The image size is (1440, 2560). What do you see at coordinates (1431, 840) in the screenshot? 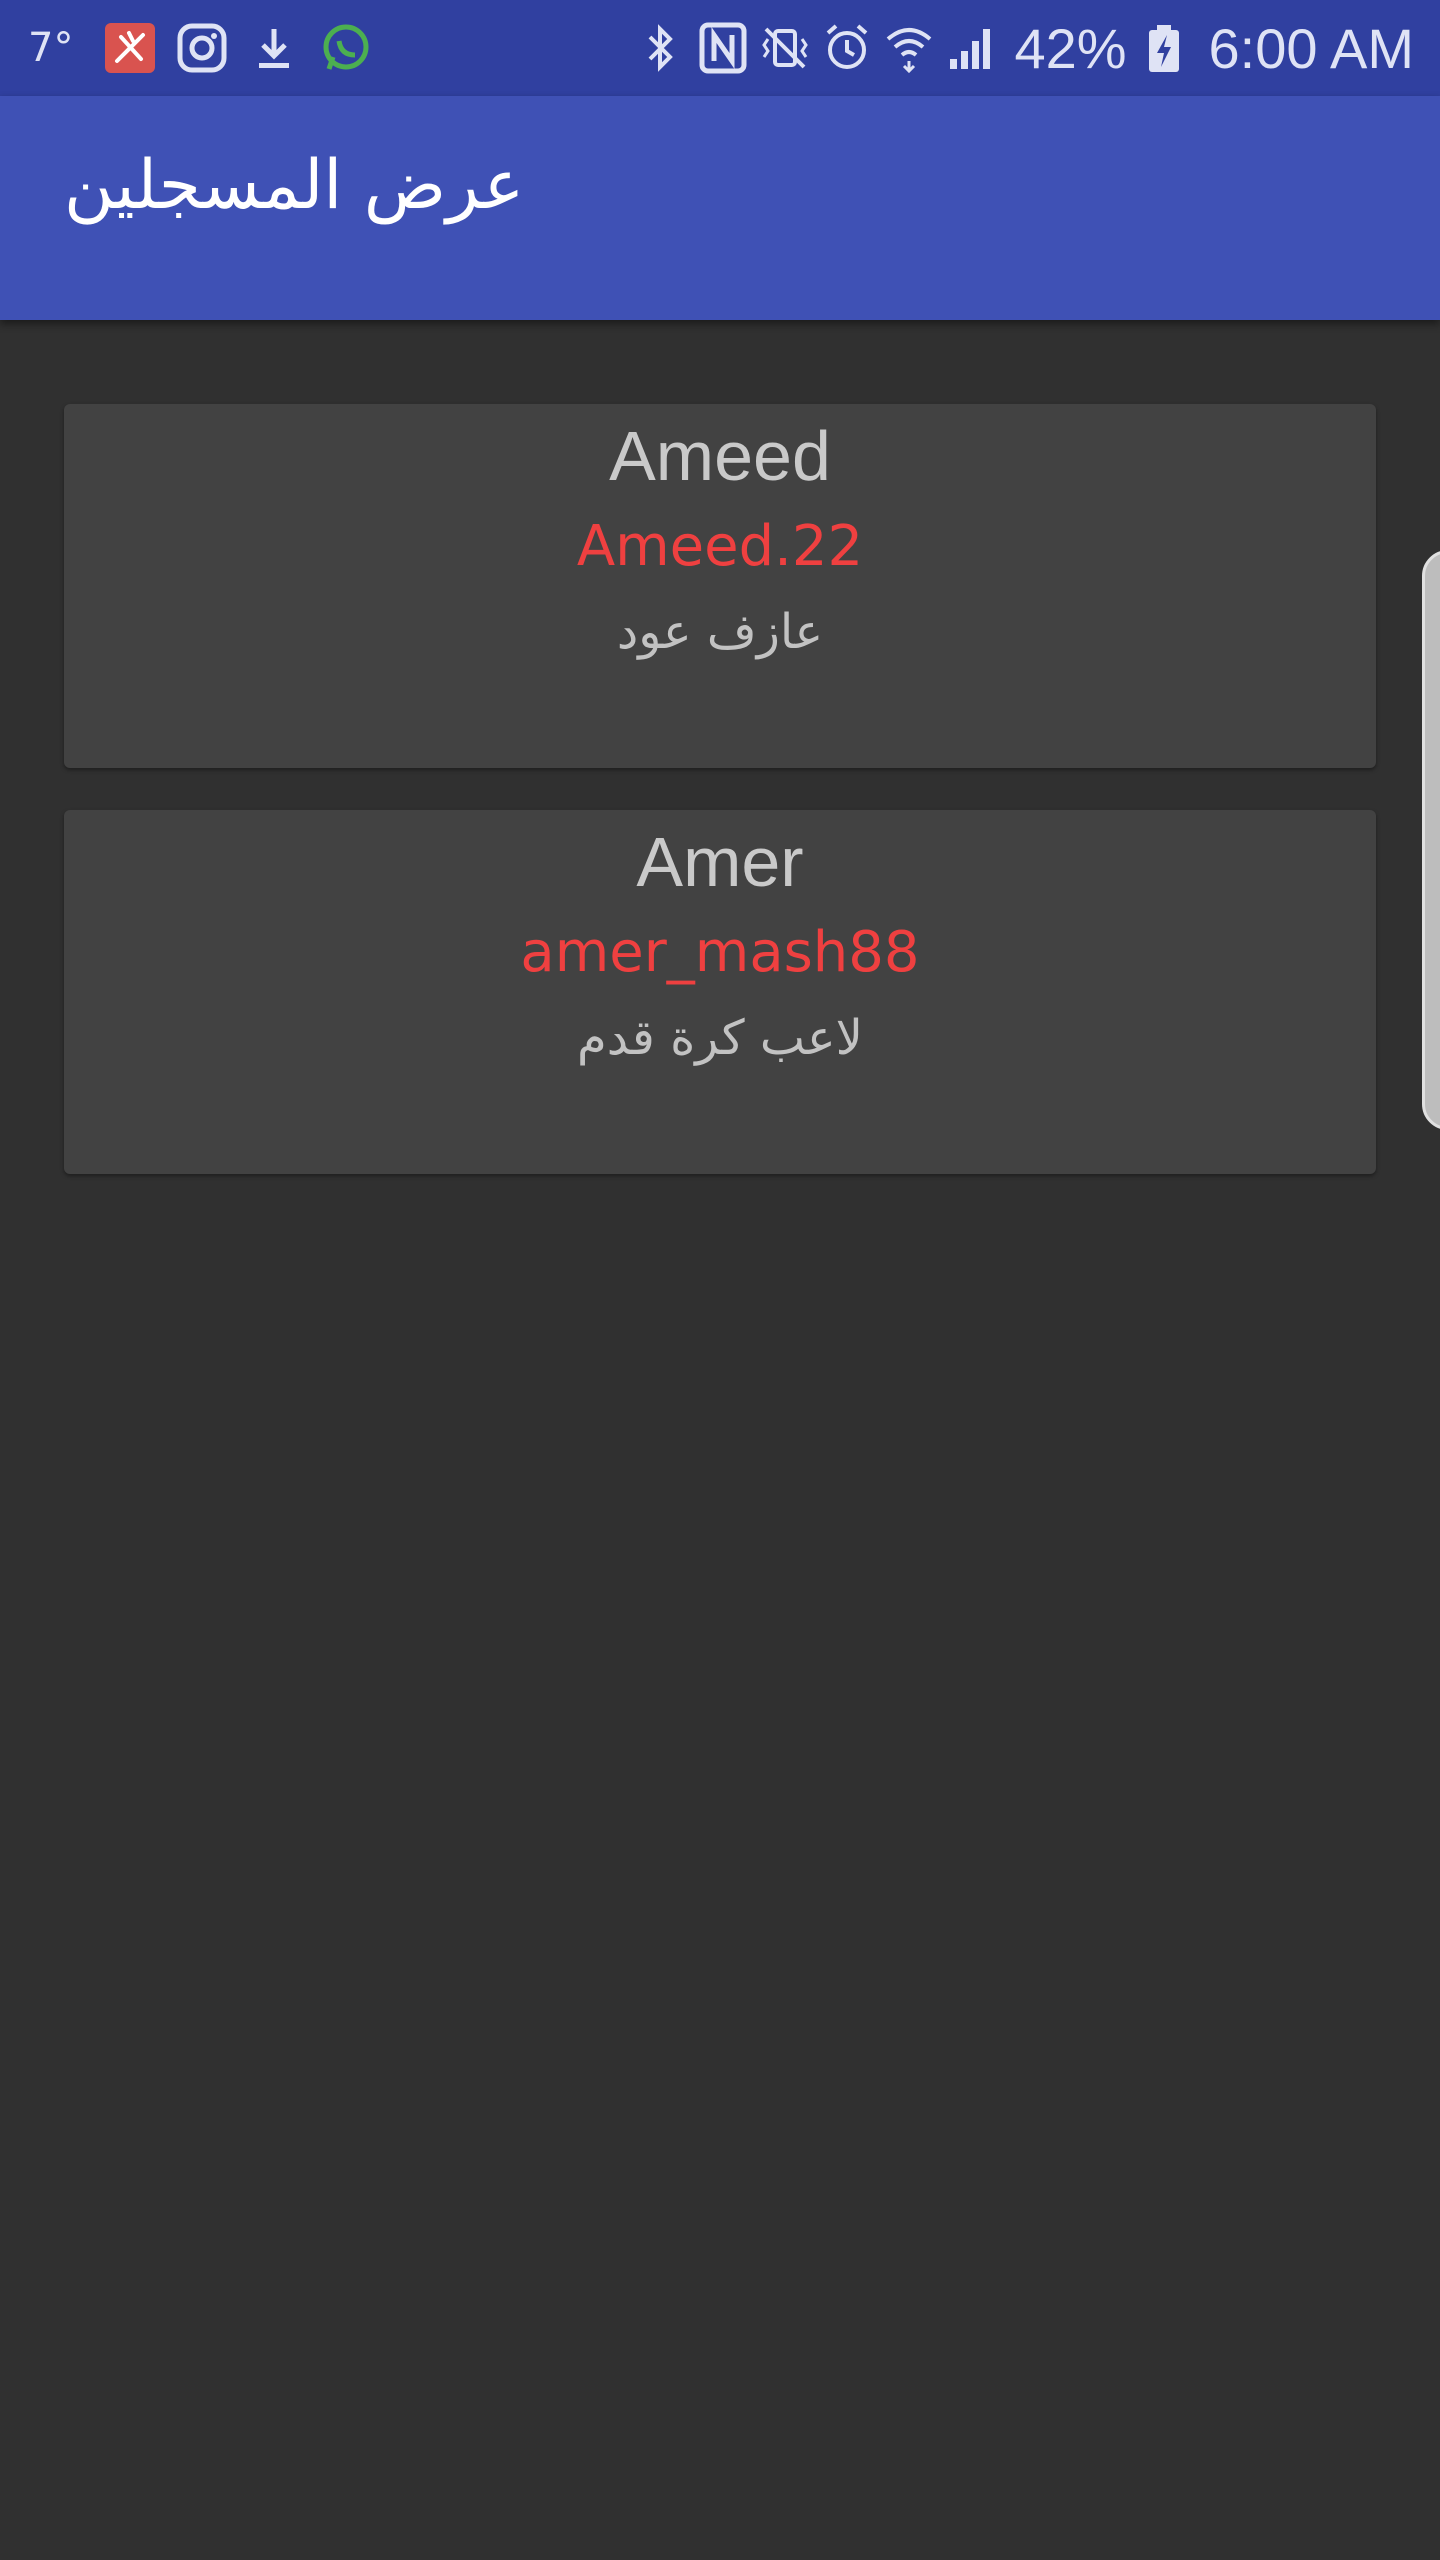
I see `edge-panel-handle` at bounding box center [1431, 840].